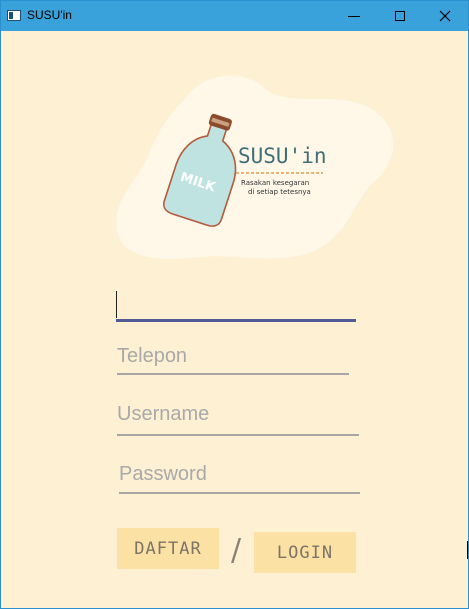 This screenshot has height=609, width=469. I want to click on username-field-underline, so click(238, 435).